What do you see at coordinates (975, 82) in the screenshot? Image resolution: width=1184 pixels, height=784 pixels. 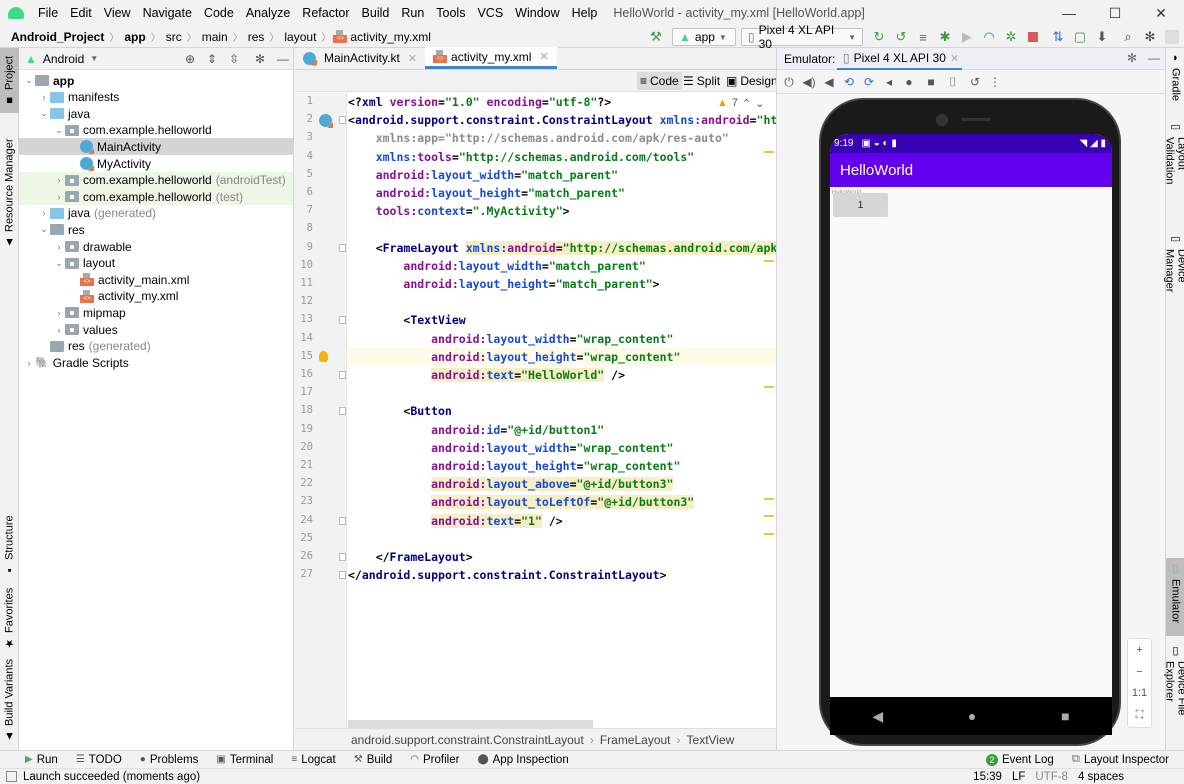 I see `snapshot-icon: ↺` at bounding box center [975, 82].